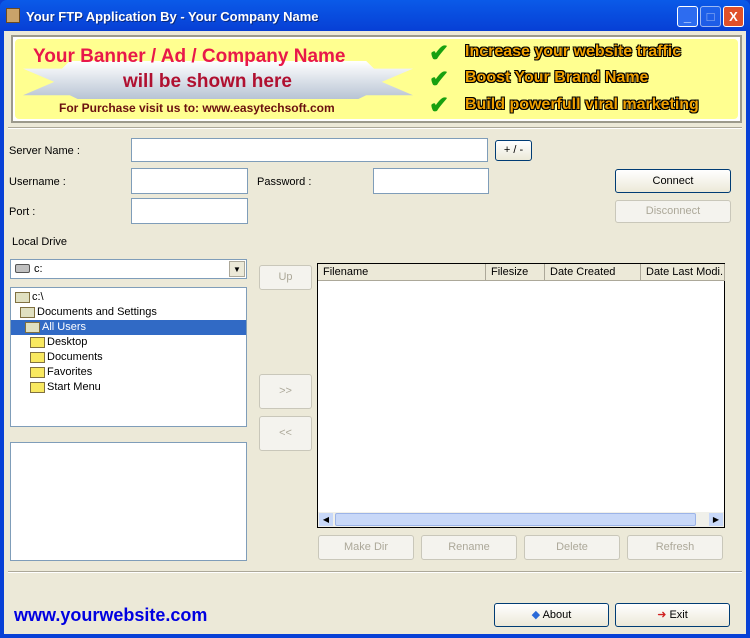 The width and height of the screenshot is (750, 638). I want to click on tree-item: Desktop, so click(128, 342).